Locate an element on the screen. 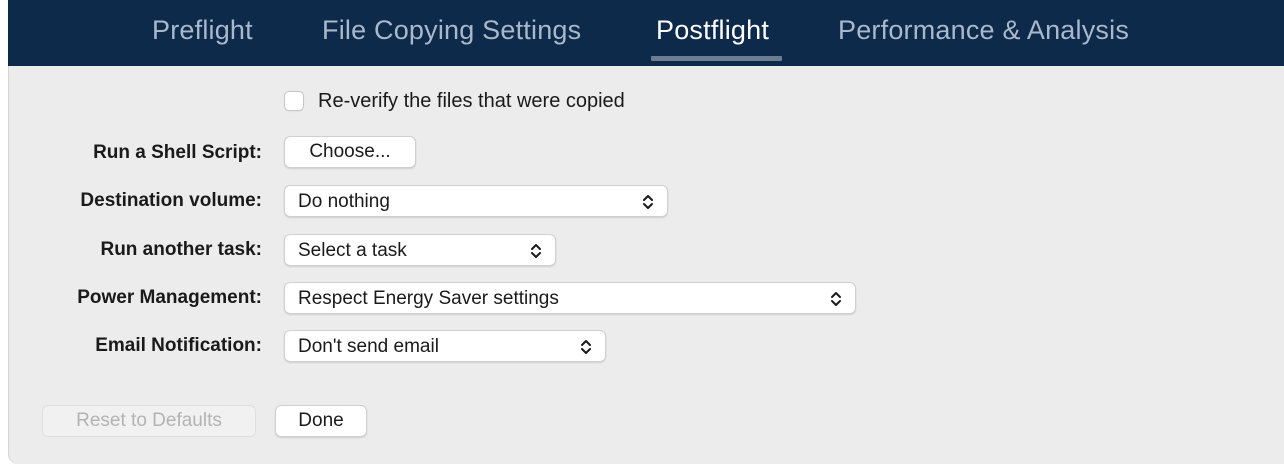  shell-script-label: Run a Shell Script: is located at coordinates (177, 152).